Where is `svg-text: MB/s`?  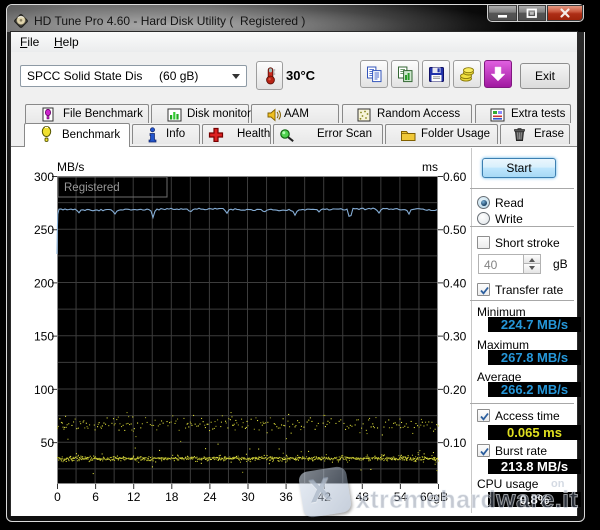
svg-text: MB/s is located at coordinates (70, 167).